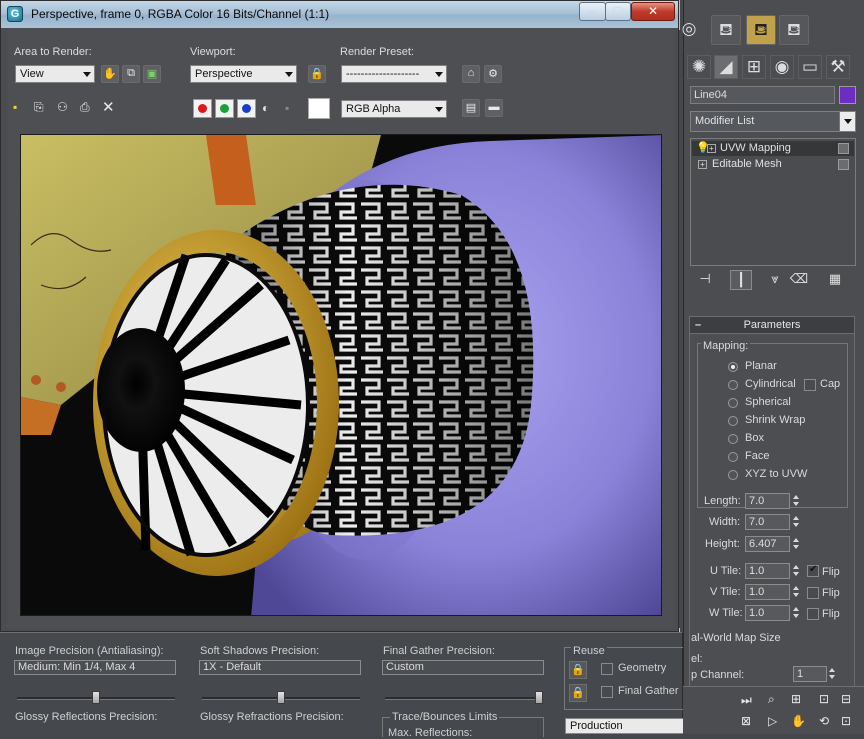  Describe the element at coordinates (798, 721) in the screenshot. I see `pan-icon: ✋` at that location.